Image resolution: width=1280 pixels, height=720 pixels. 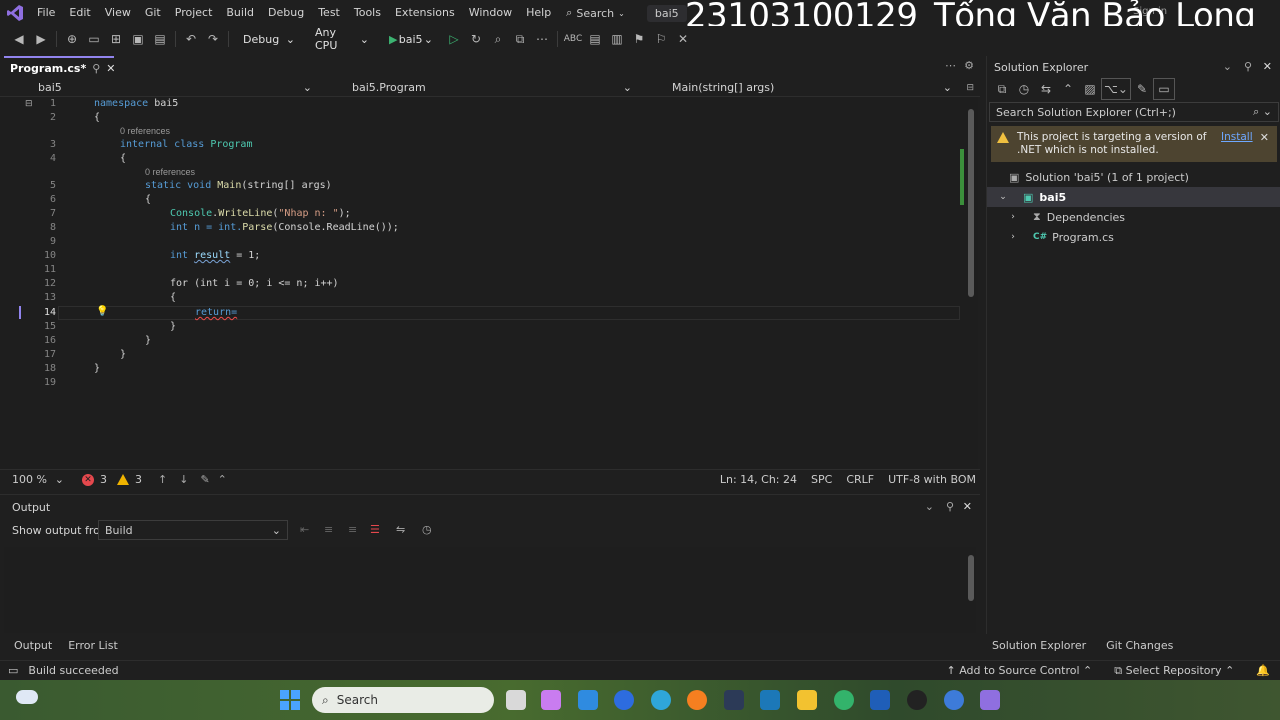 What do you see at coordinates (971, 578) in the screenshot?
I see `output-scrollbar` at bounding box center [971, 578].